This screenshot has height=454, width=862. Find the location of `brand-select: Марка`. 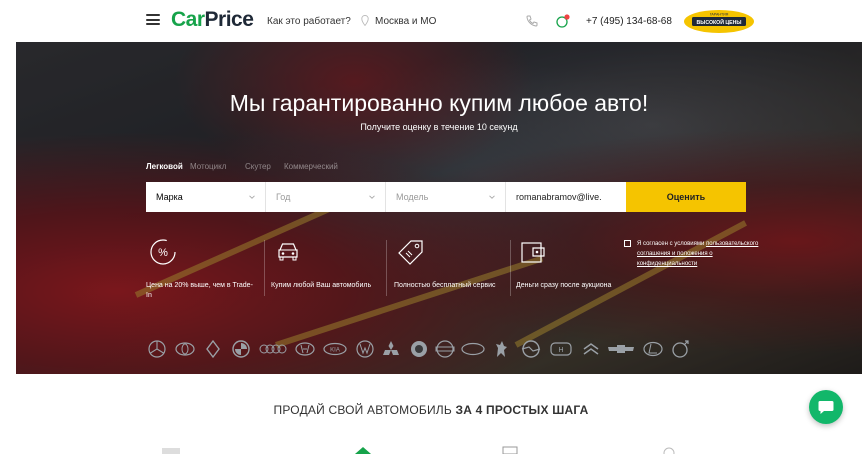

brand-select: Марка is located at coordinates (206, 197).